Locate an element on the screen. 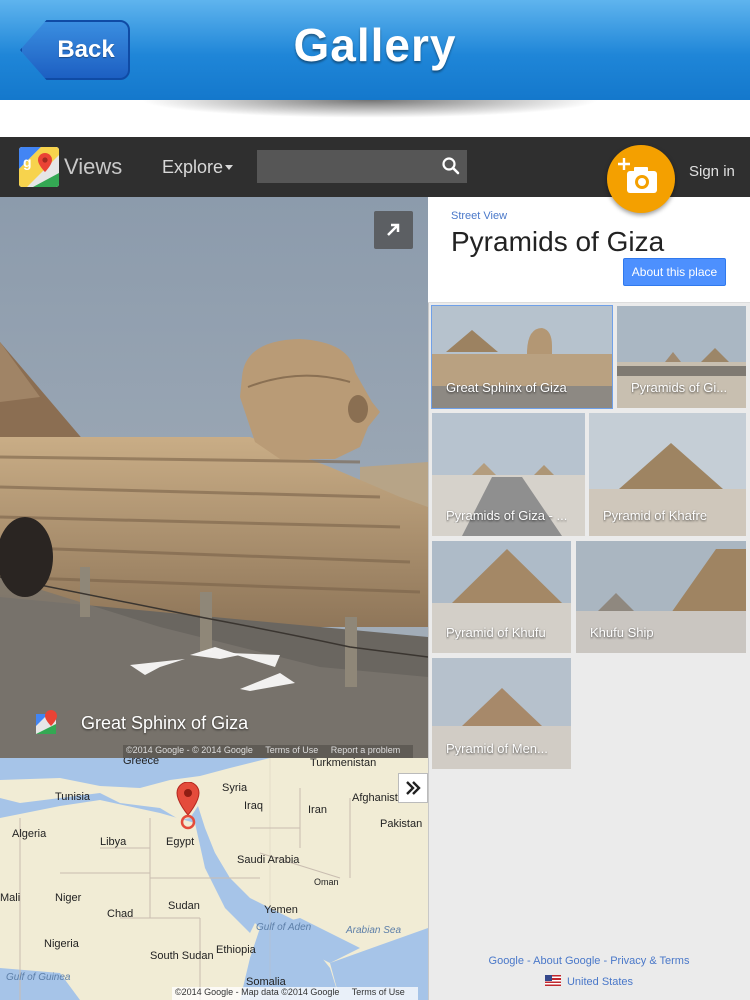 The width and height of the screenshot is (750, 1000). map-label: Iraq is located at coordinates (253, 806).